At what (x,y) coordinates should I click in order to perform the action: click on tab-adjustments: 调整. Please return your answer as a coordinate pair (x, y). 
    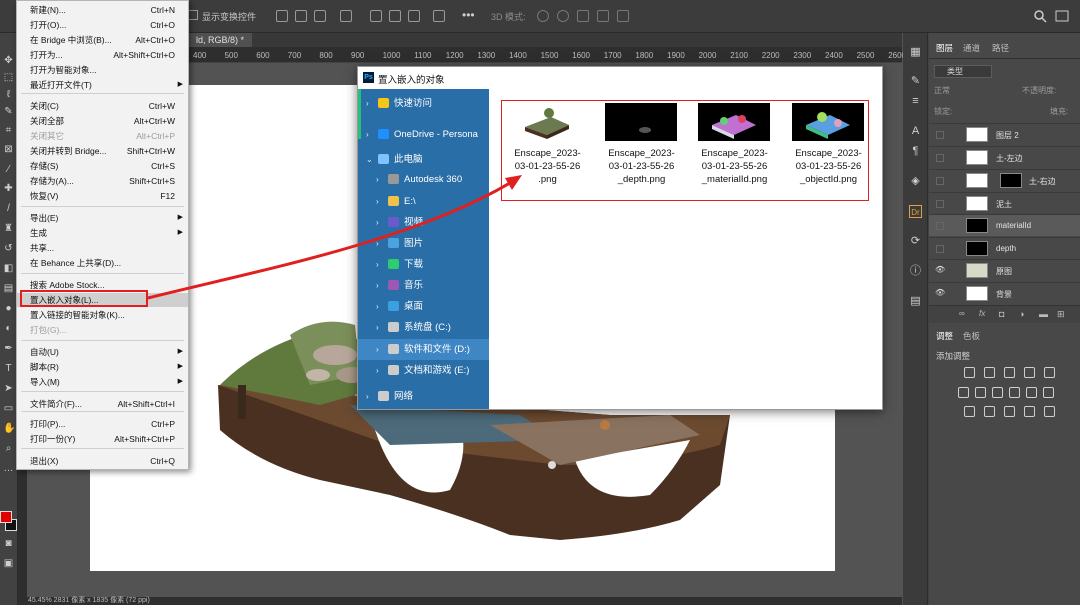
    Looking at the image, I should click on (944, 336).